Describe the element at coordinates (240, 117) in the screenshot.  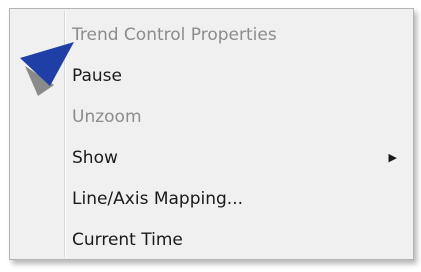
I see `menu-item-unzoom: Unzoom` at that location.